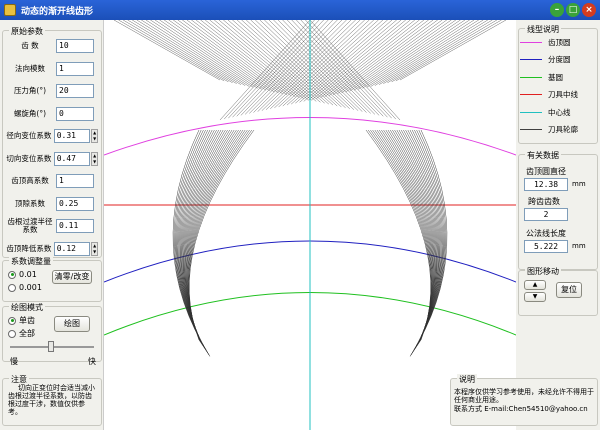  Describe the element at coordinates (535, 297) in the screenshot. I see `move-down-button: ▼` at that location.